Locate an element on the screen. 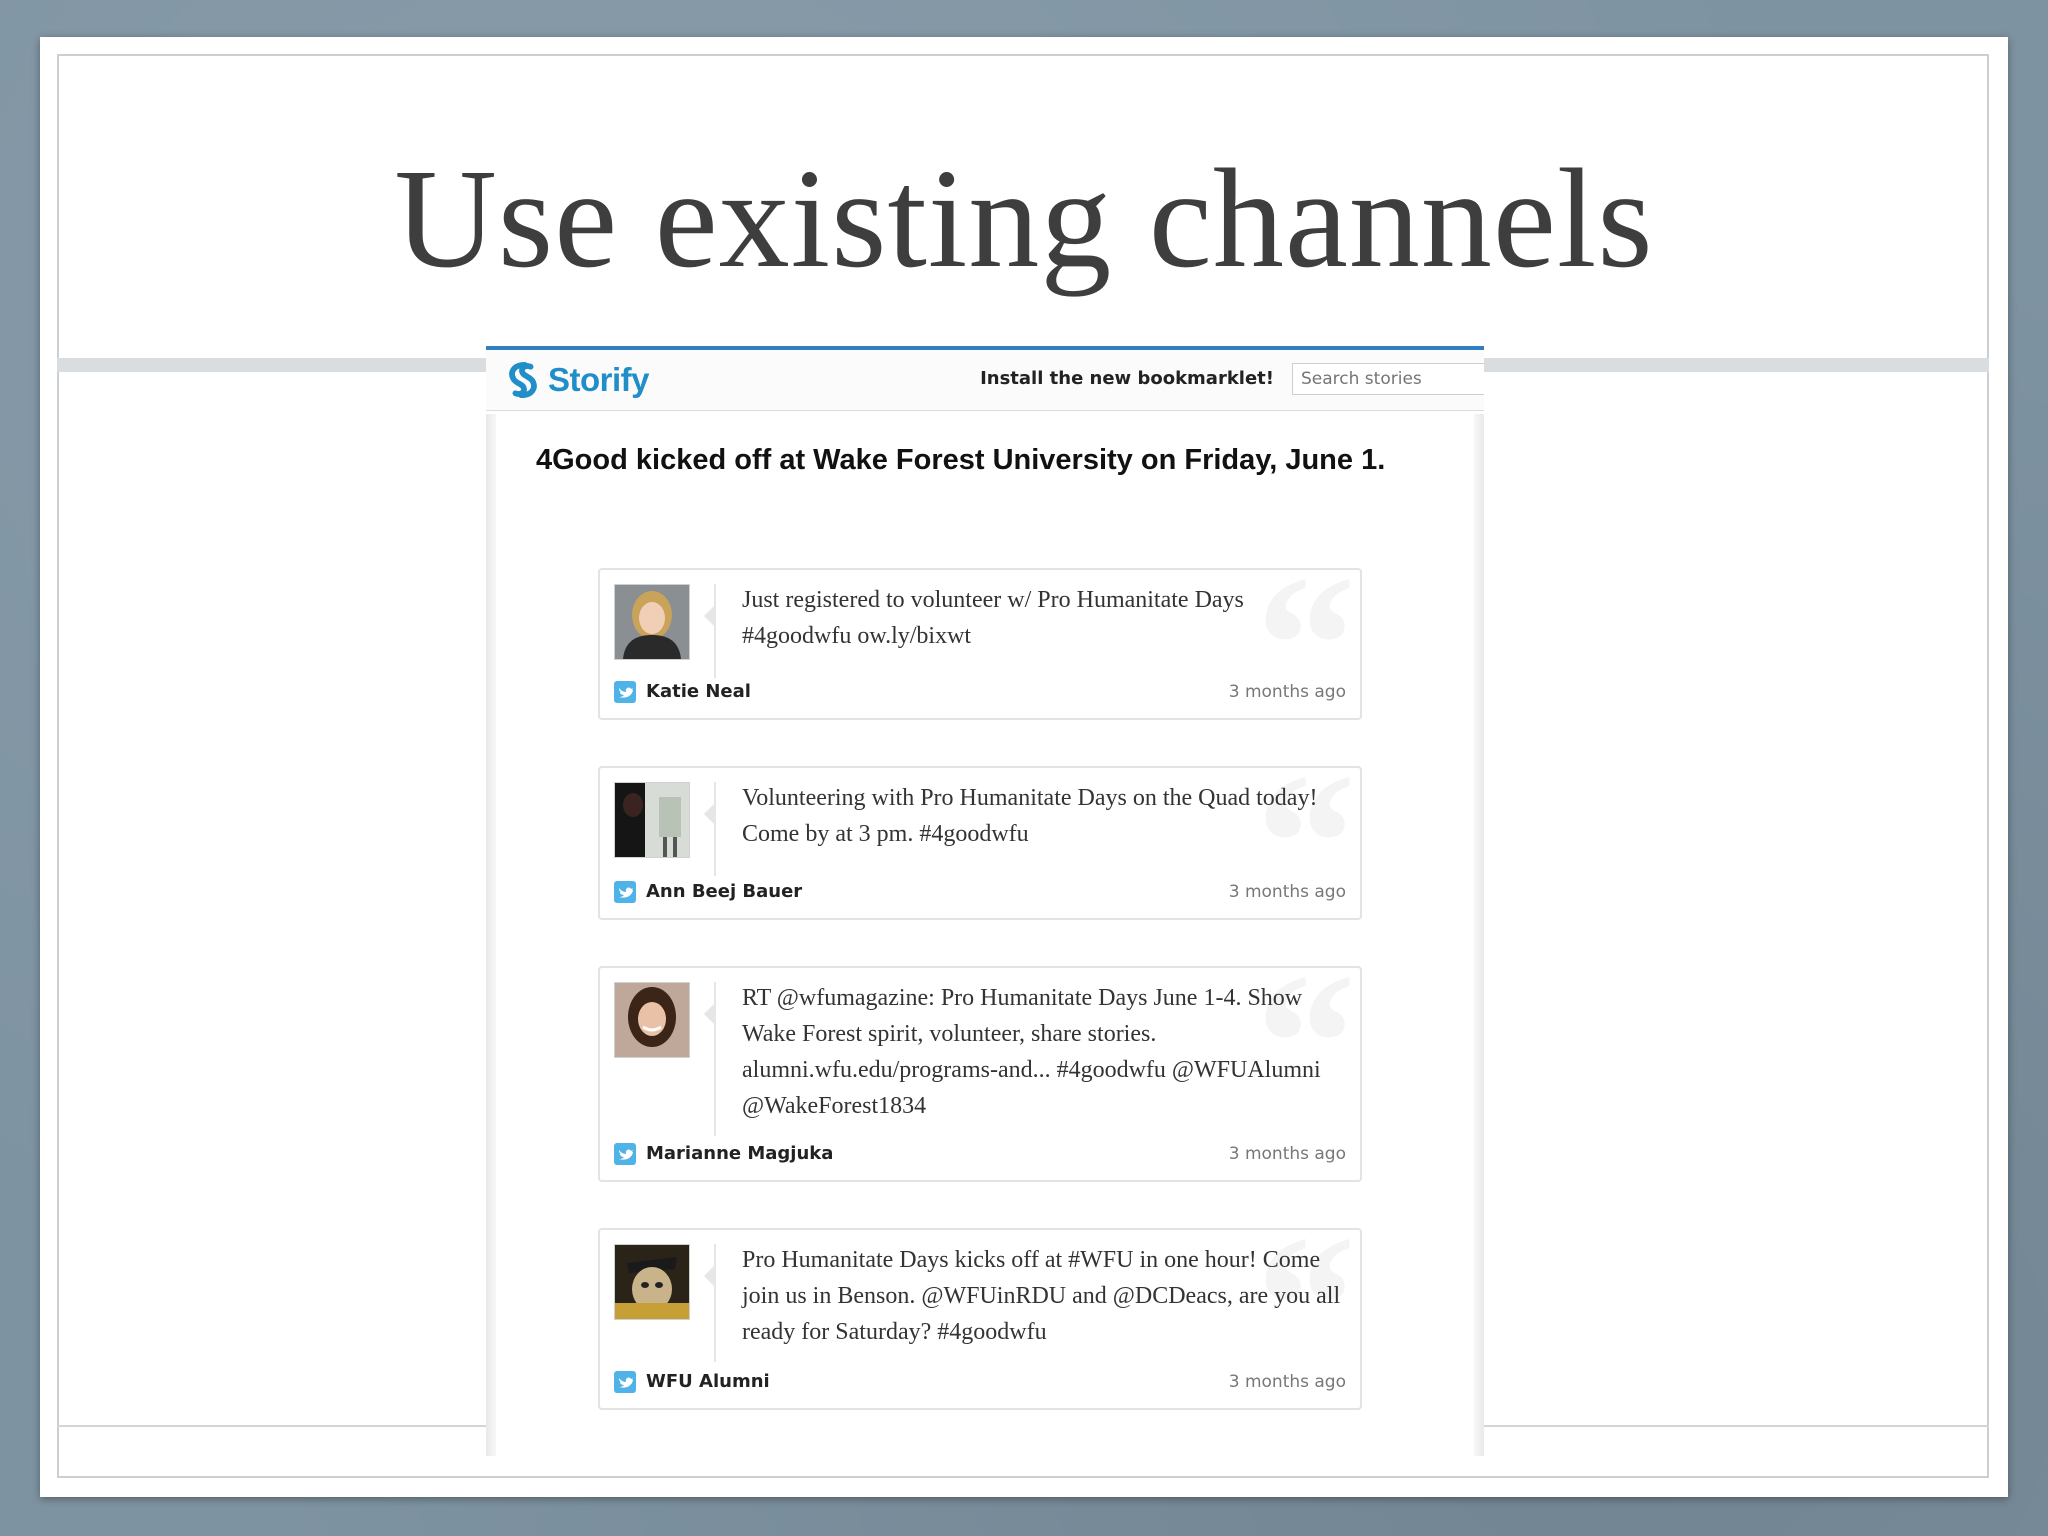 The image size is (2048, 1536). storify-logo-text: Storify is located at coordinates (599, 379).